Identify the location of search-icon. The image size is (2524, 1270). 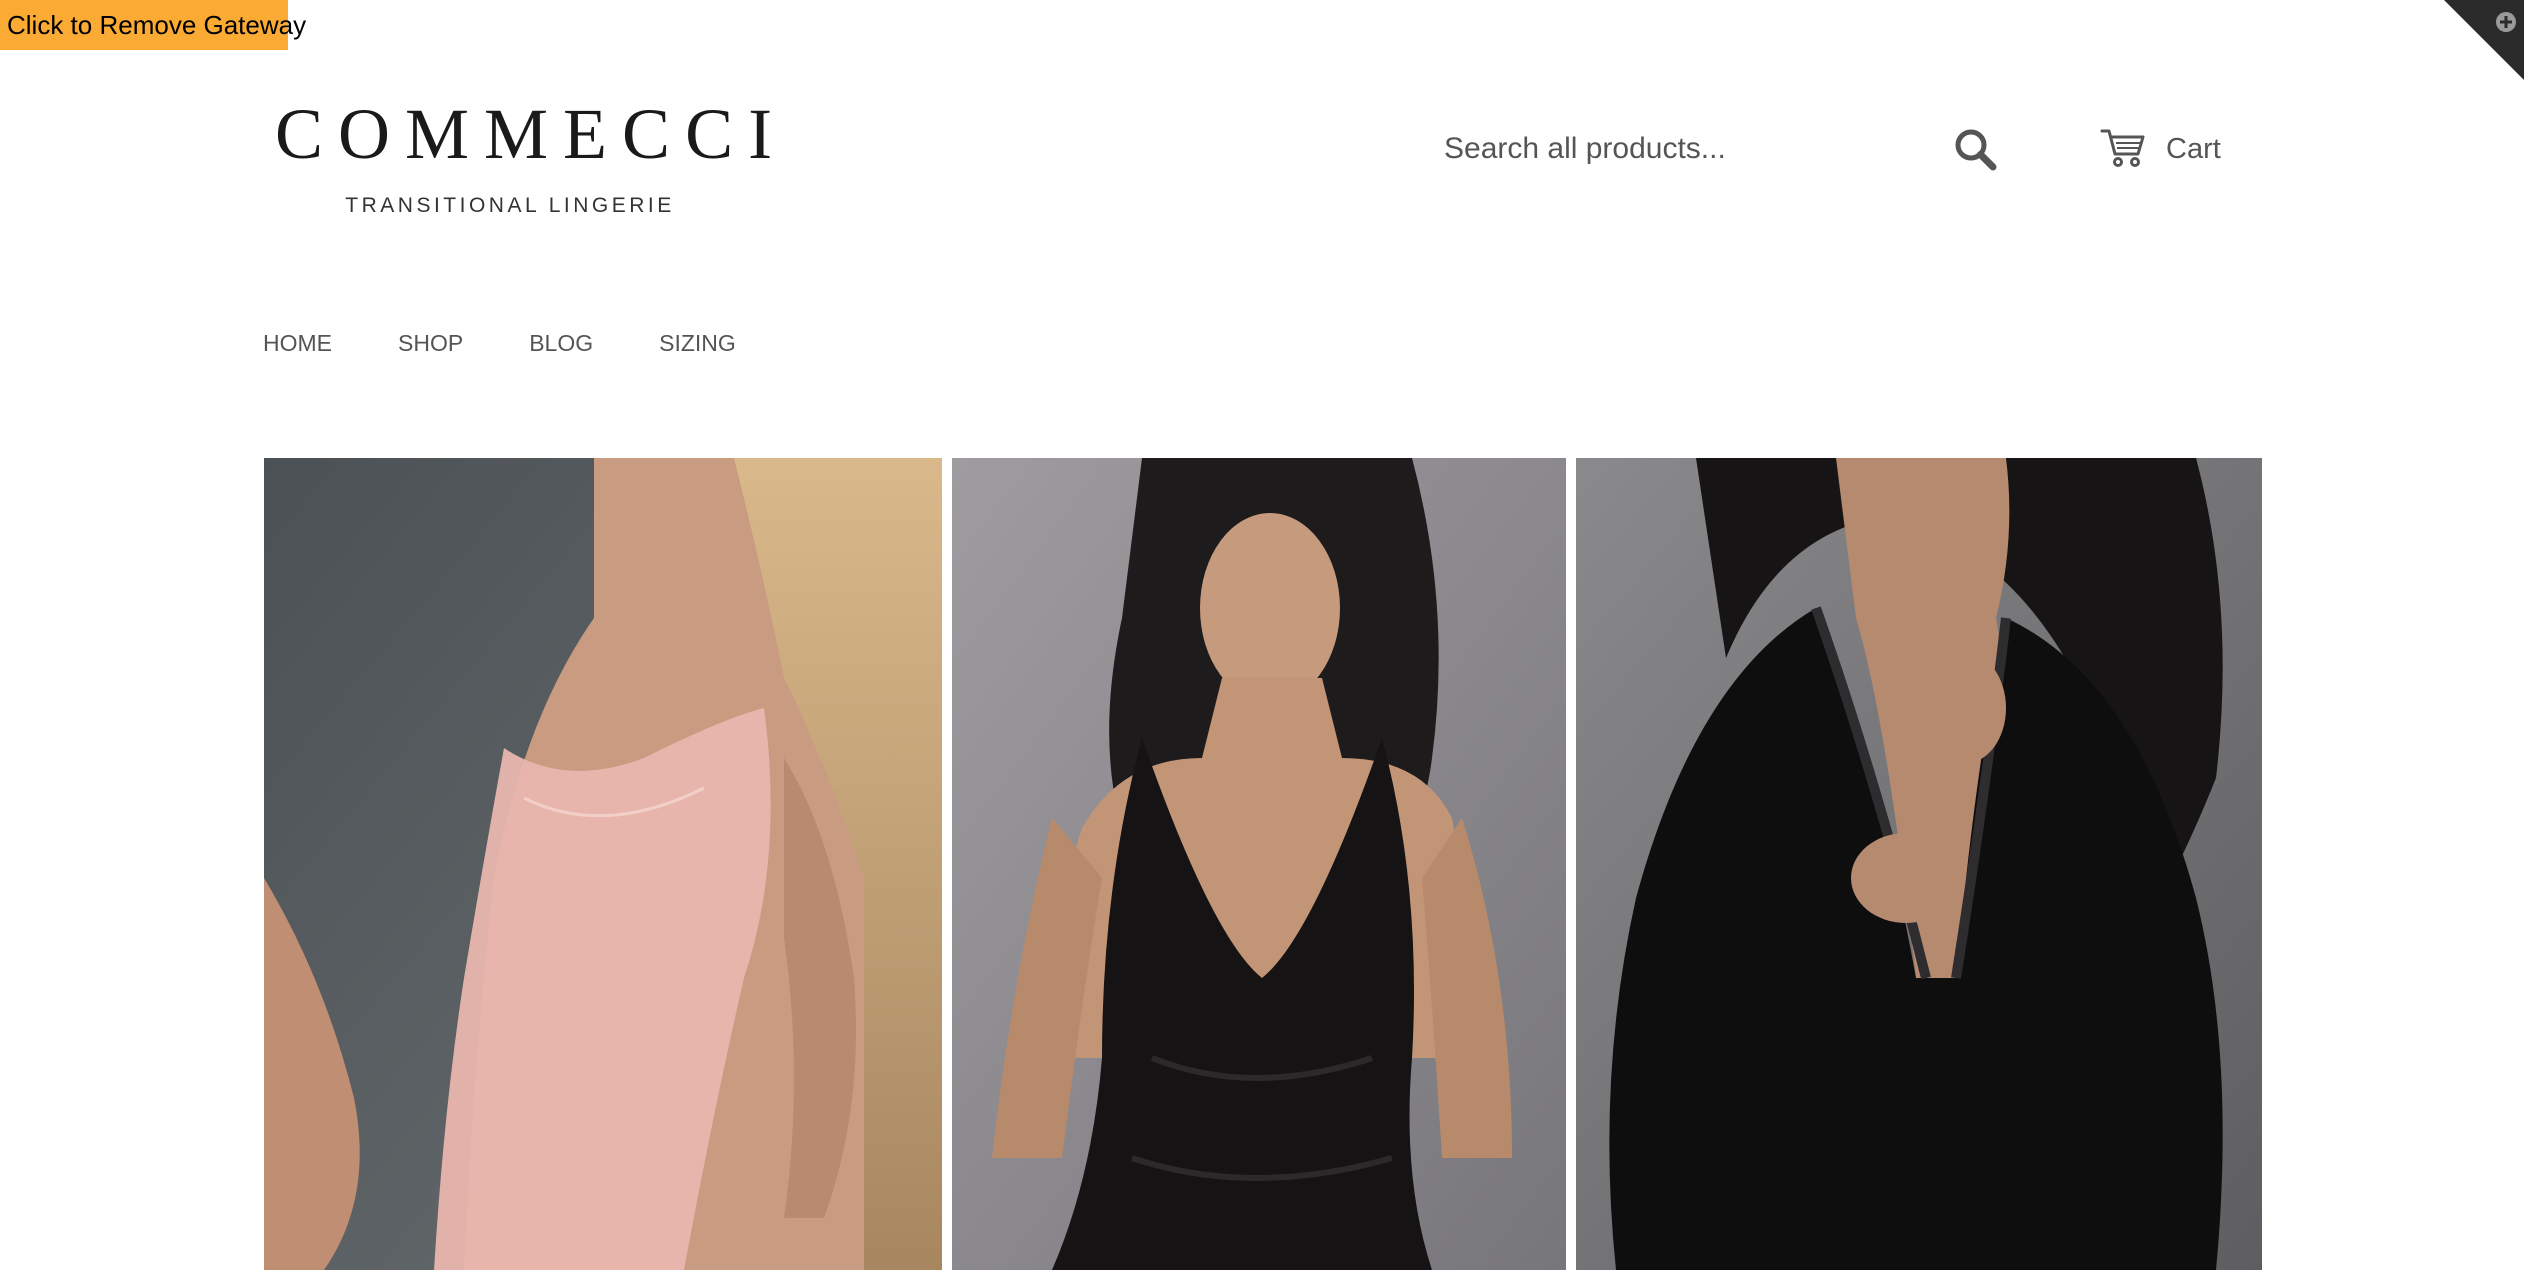
(1977, 155).